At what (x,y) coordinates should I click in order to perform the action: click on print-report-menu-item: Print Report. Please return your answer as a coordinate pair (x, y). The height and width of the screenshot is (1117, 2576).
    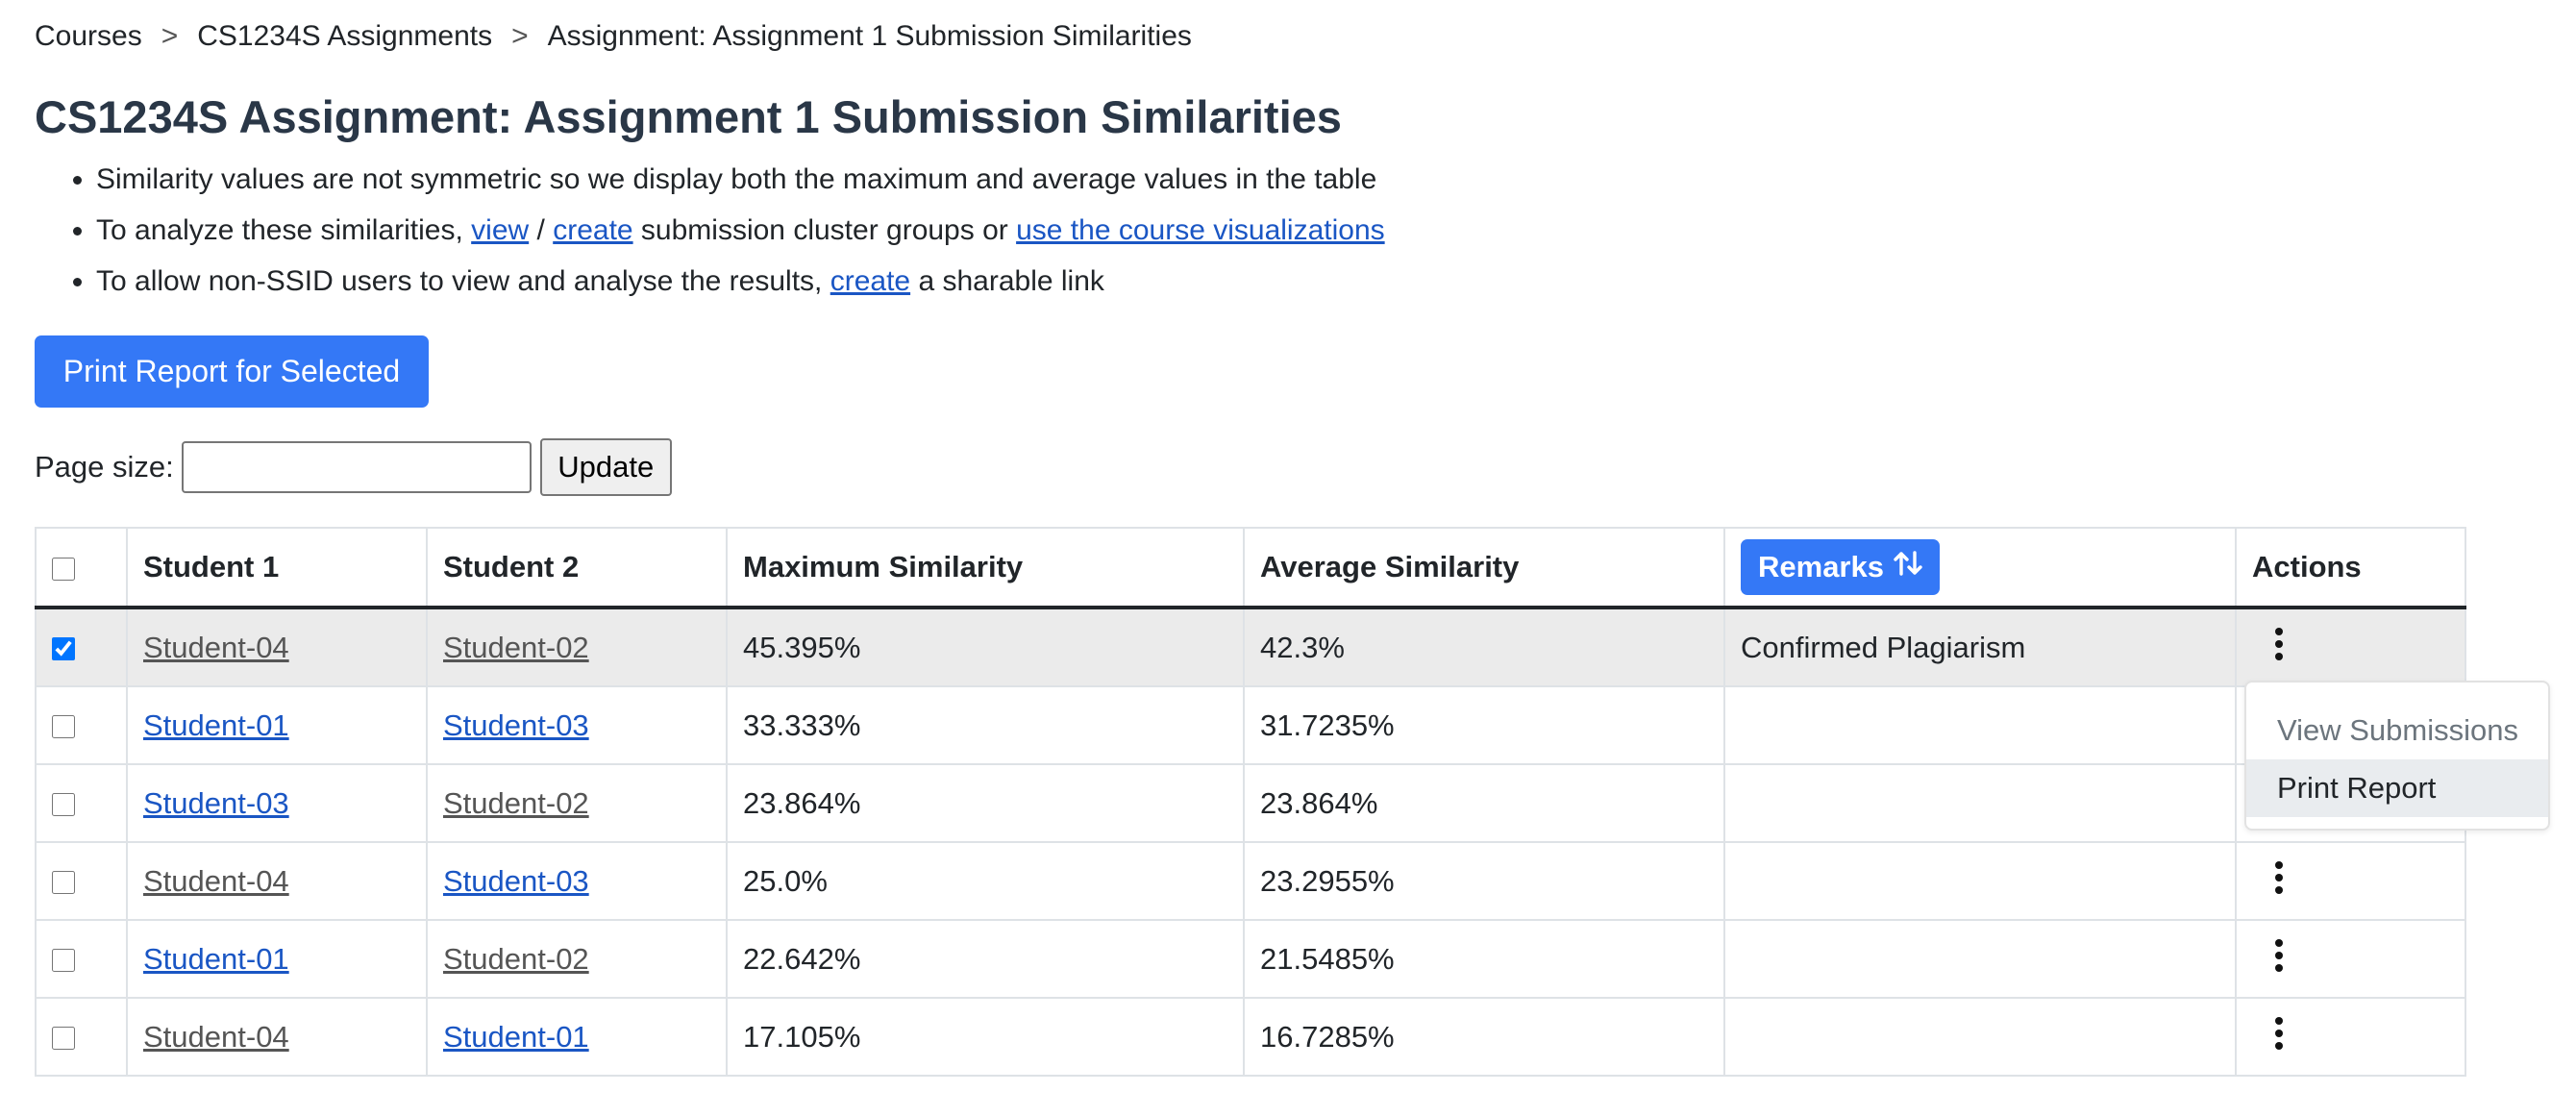
    Looking at the image, I should click on (2397, 788).